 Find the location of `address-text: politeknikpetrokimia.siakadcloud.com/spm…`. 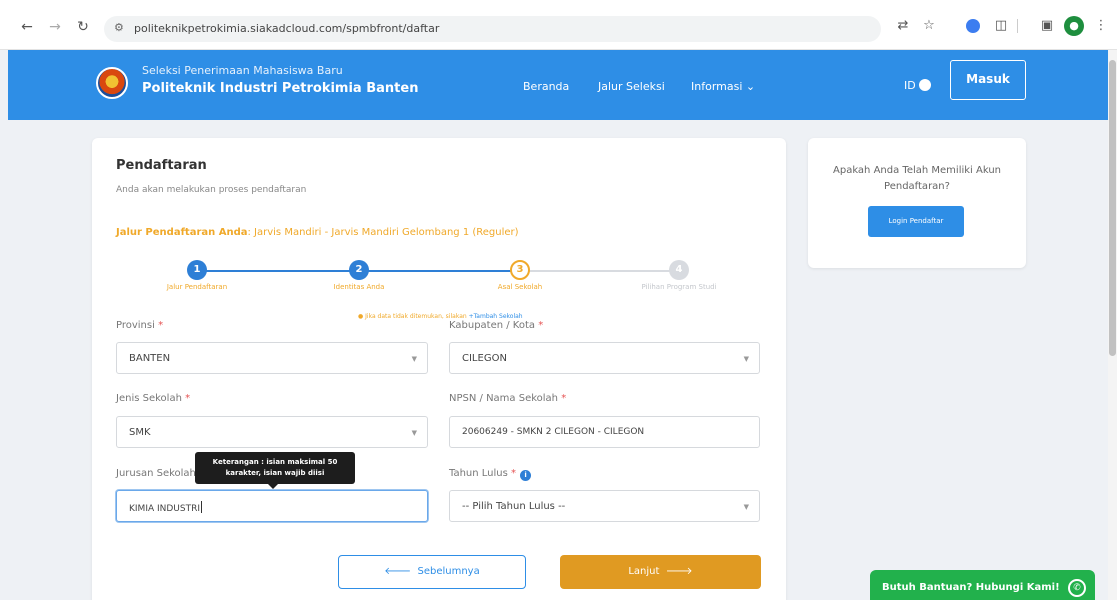

address-text: politeknikpetrokimia.siakadcloud.com/spm… is located at coordinates (287, 28).